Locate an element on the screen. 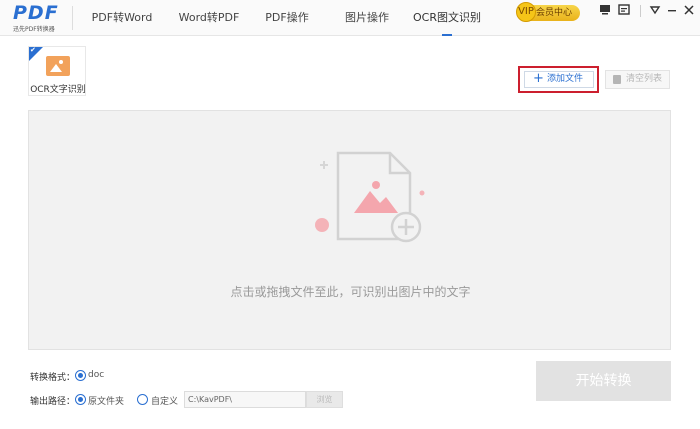 Image resolution: width=700 pixels, height=429 pixels. tab-image-operations: 图片操作 is located at coordinates (367, 18).